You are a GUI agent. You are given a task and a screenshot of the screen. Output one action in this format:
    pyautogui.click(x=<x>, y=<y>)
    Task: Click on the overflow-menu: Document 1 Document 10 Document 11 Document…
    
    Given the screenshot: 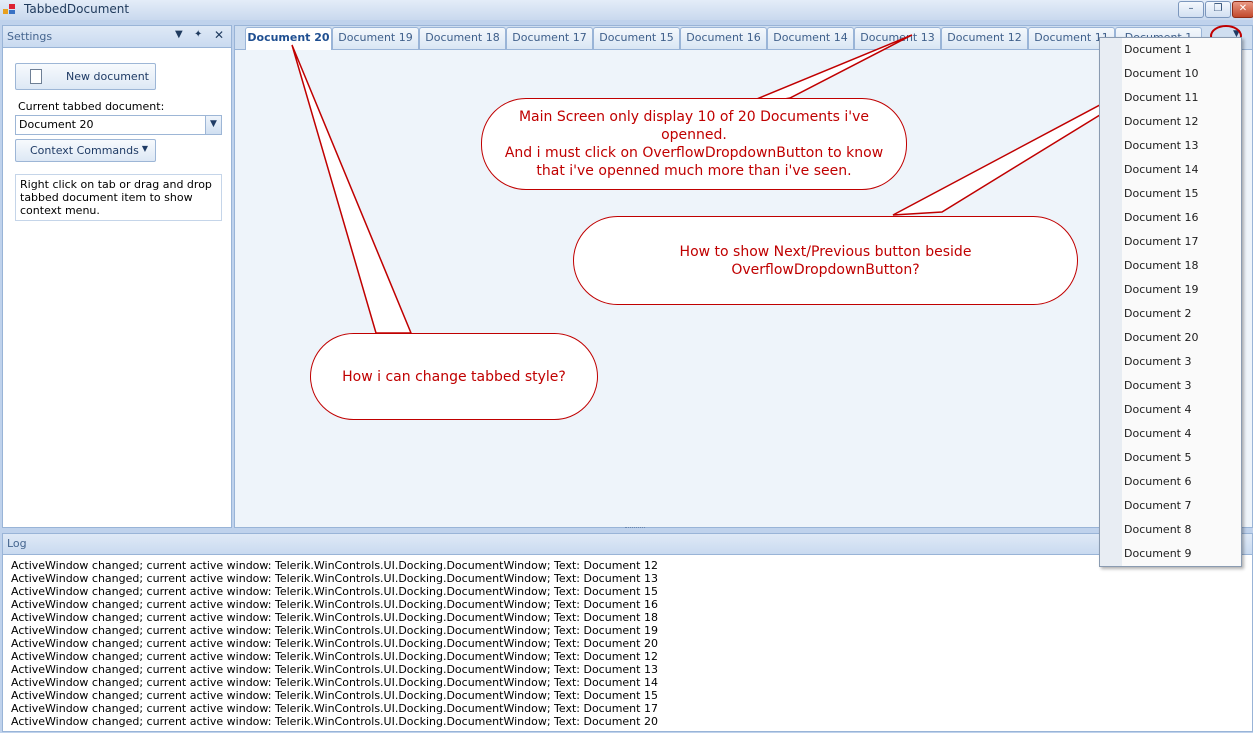 What is the action you would take?
    pyautogui.click(x=1170, y=302)
    